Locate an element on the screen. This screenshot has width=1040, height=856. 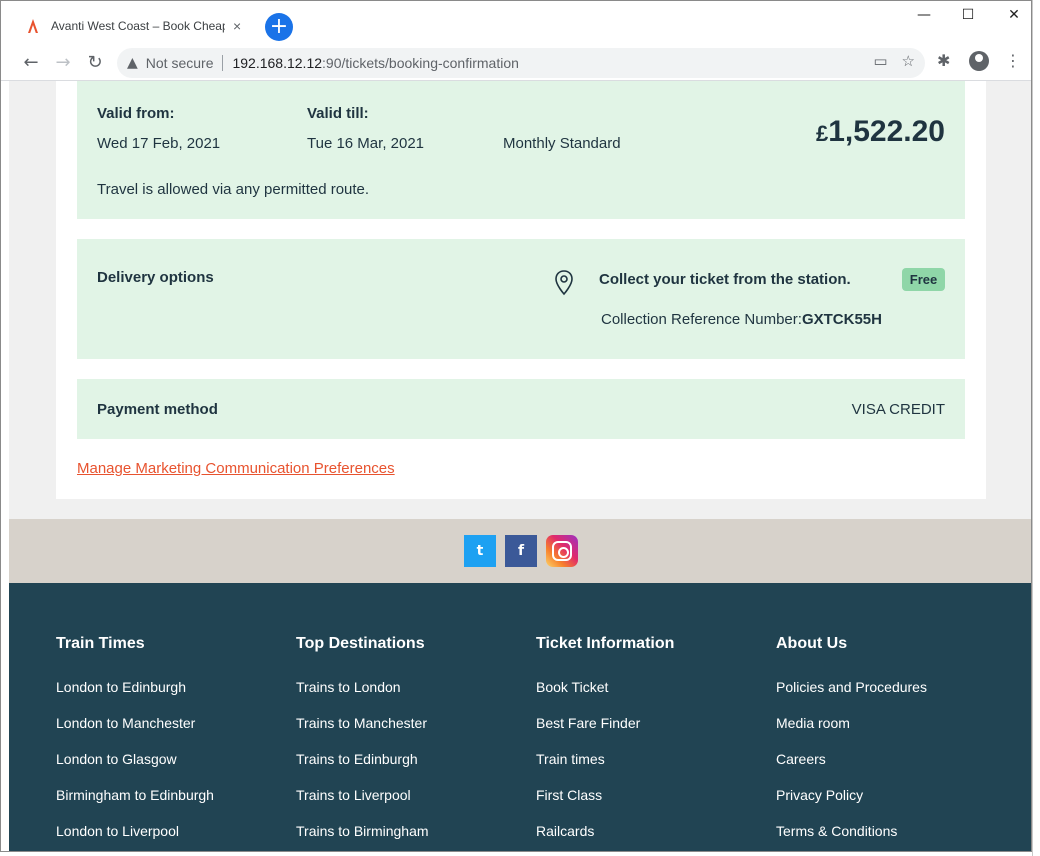
twitter-icon: t is located at coordinates (480, 551).